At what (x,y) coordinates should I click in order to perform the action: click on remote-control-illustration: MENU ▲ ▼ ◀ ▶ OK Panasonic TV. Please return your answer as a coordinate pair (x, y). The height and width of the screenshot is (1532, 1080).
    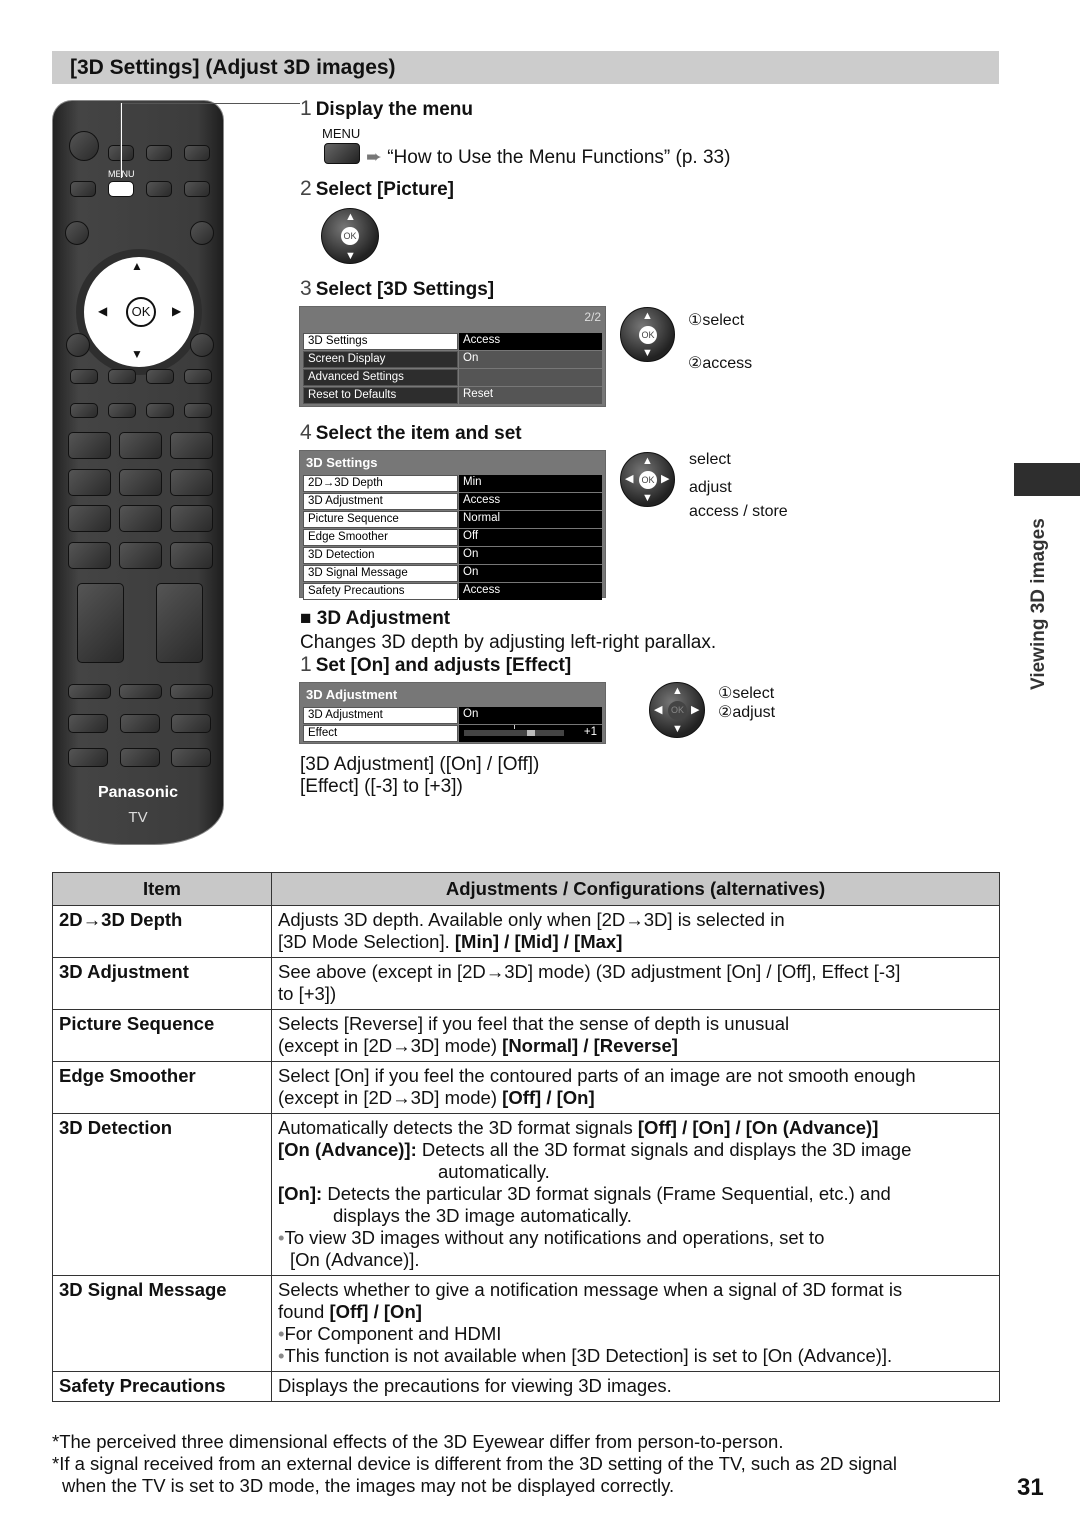
    Looking at the image, I should click on (138, 472).